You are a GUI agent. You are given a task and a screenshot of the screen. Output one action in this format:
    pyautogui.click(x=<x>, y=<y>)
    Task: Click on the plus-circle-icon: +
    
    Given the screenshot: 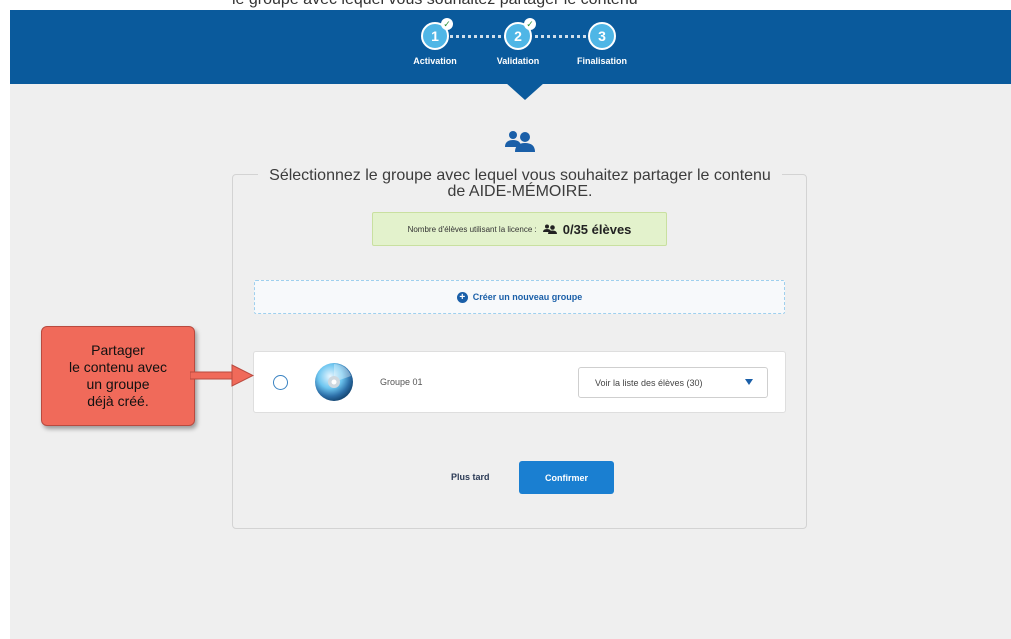 What is the action you would take?
    pyautogui.click(x=462, y=297)
    